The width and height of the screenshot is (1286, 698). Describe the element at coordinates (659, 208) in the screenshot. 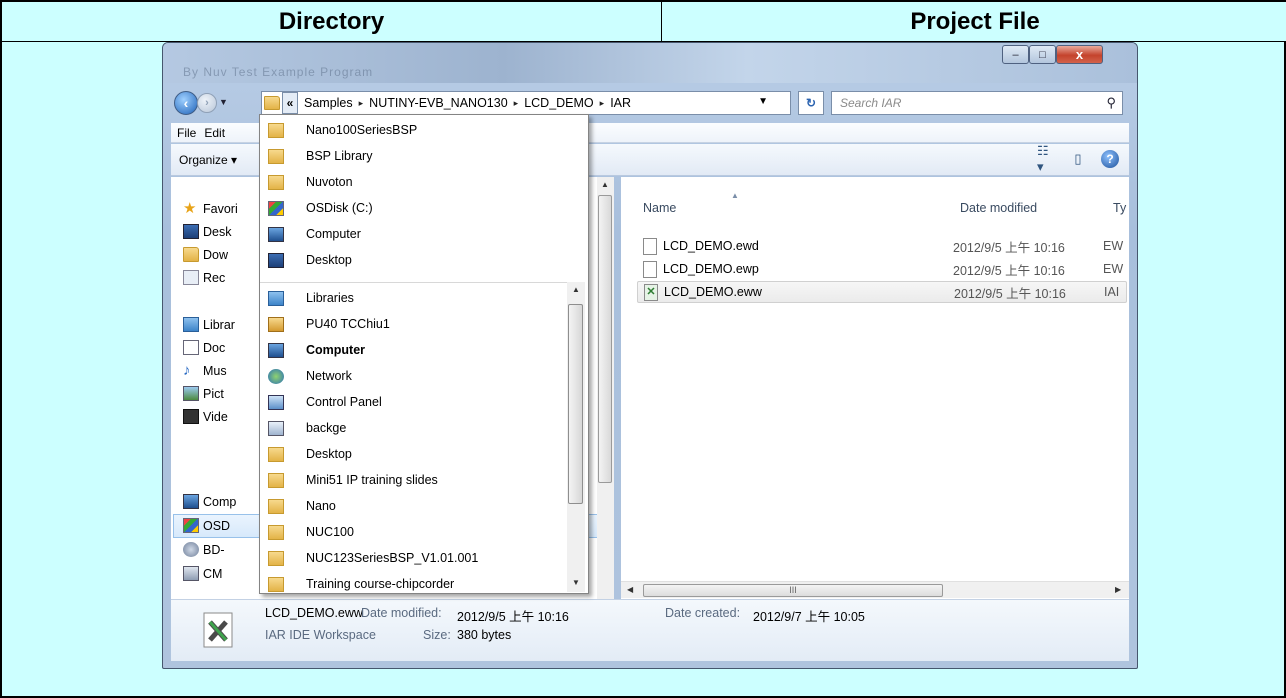

I see `column-name: Name` at that location.